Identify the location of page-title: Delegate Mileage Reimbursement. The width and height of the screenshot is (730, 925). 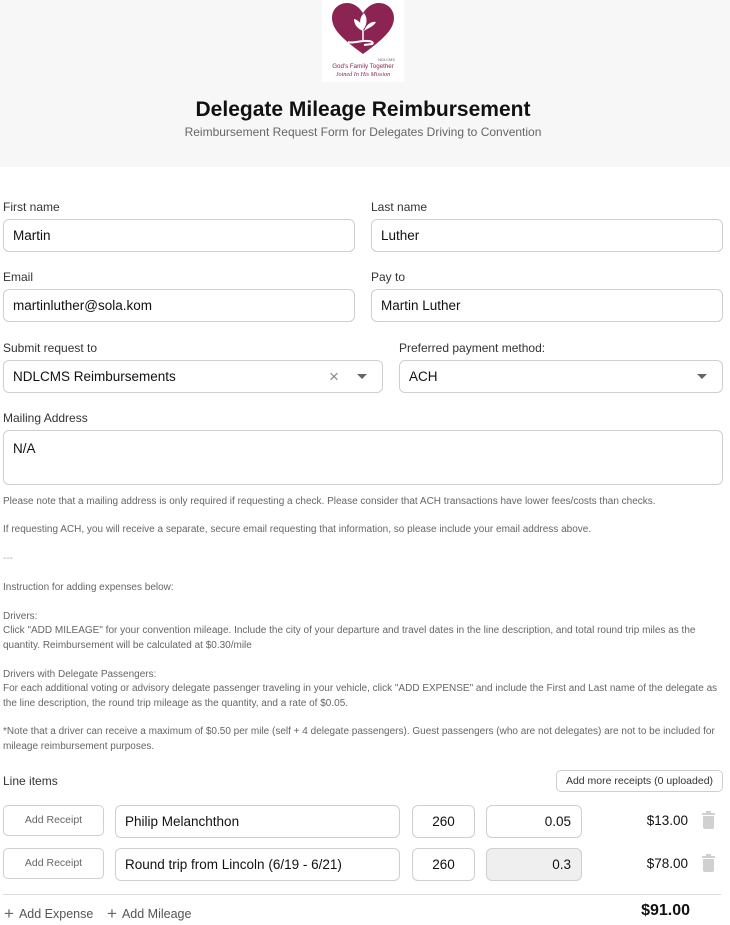
(363, 109).